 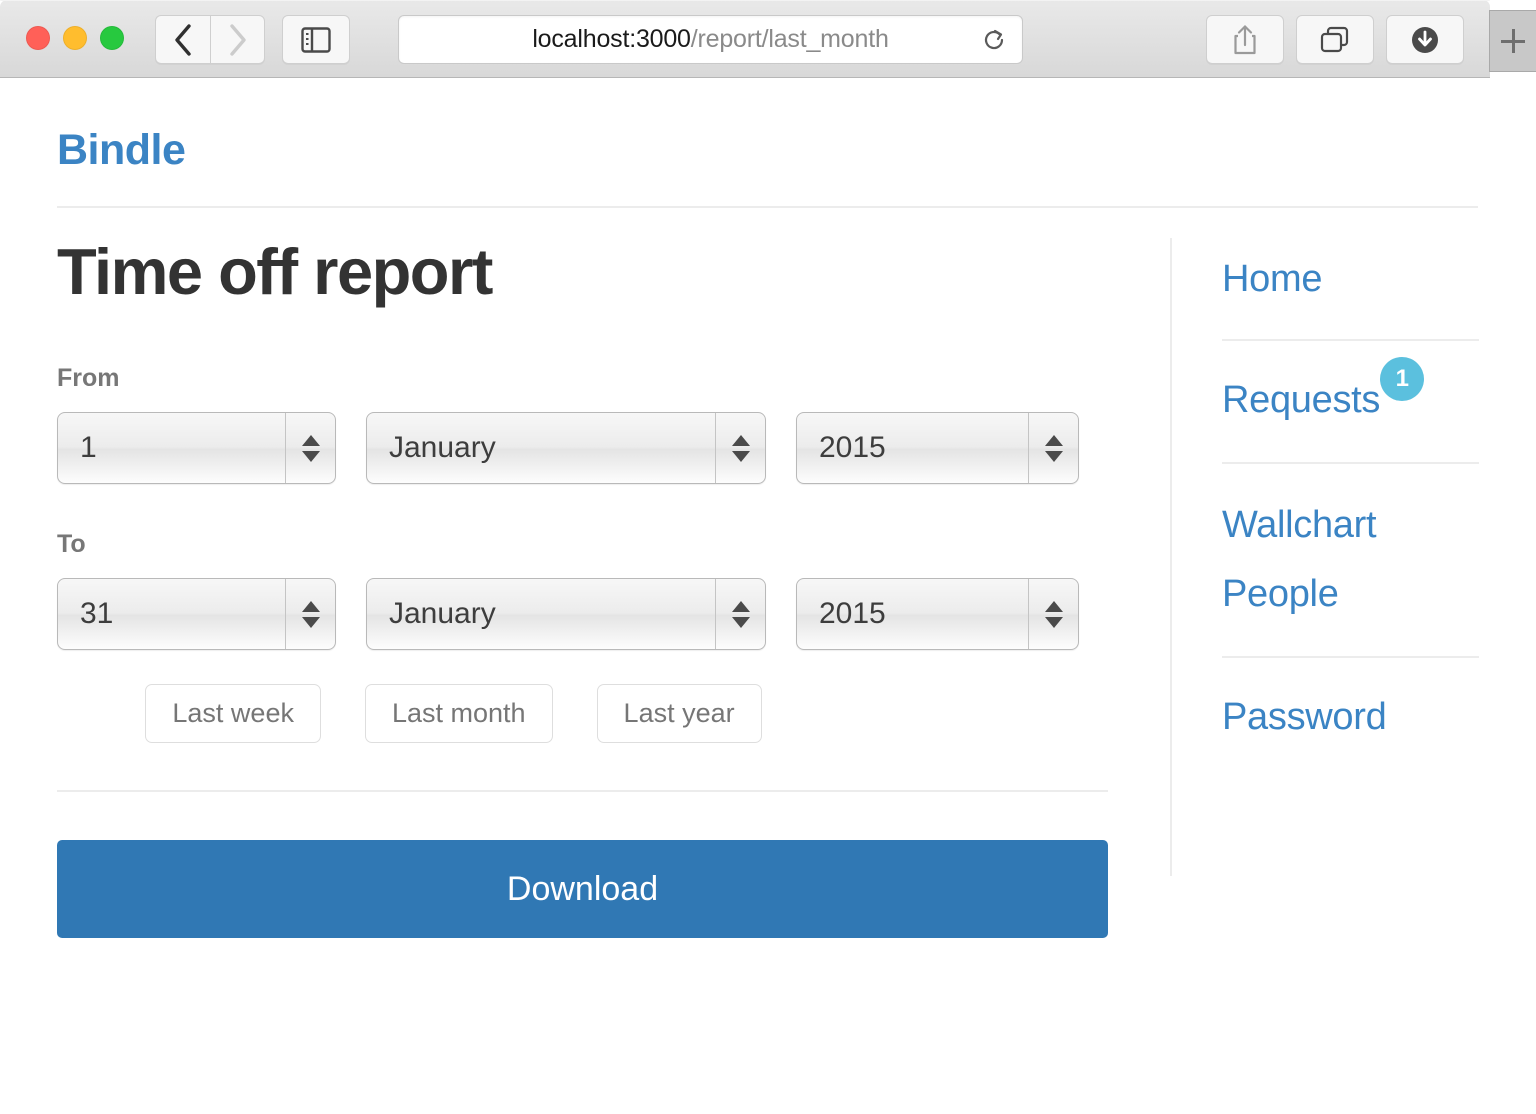 I want to click on to-month-value: January, so click(x=442, y=614).